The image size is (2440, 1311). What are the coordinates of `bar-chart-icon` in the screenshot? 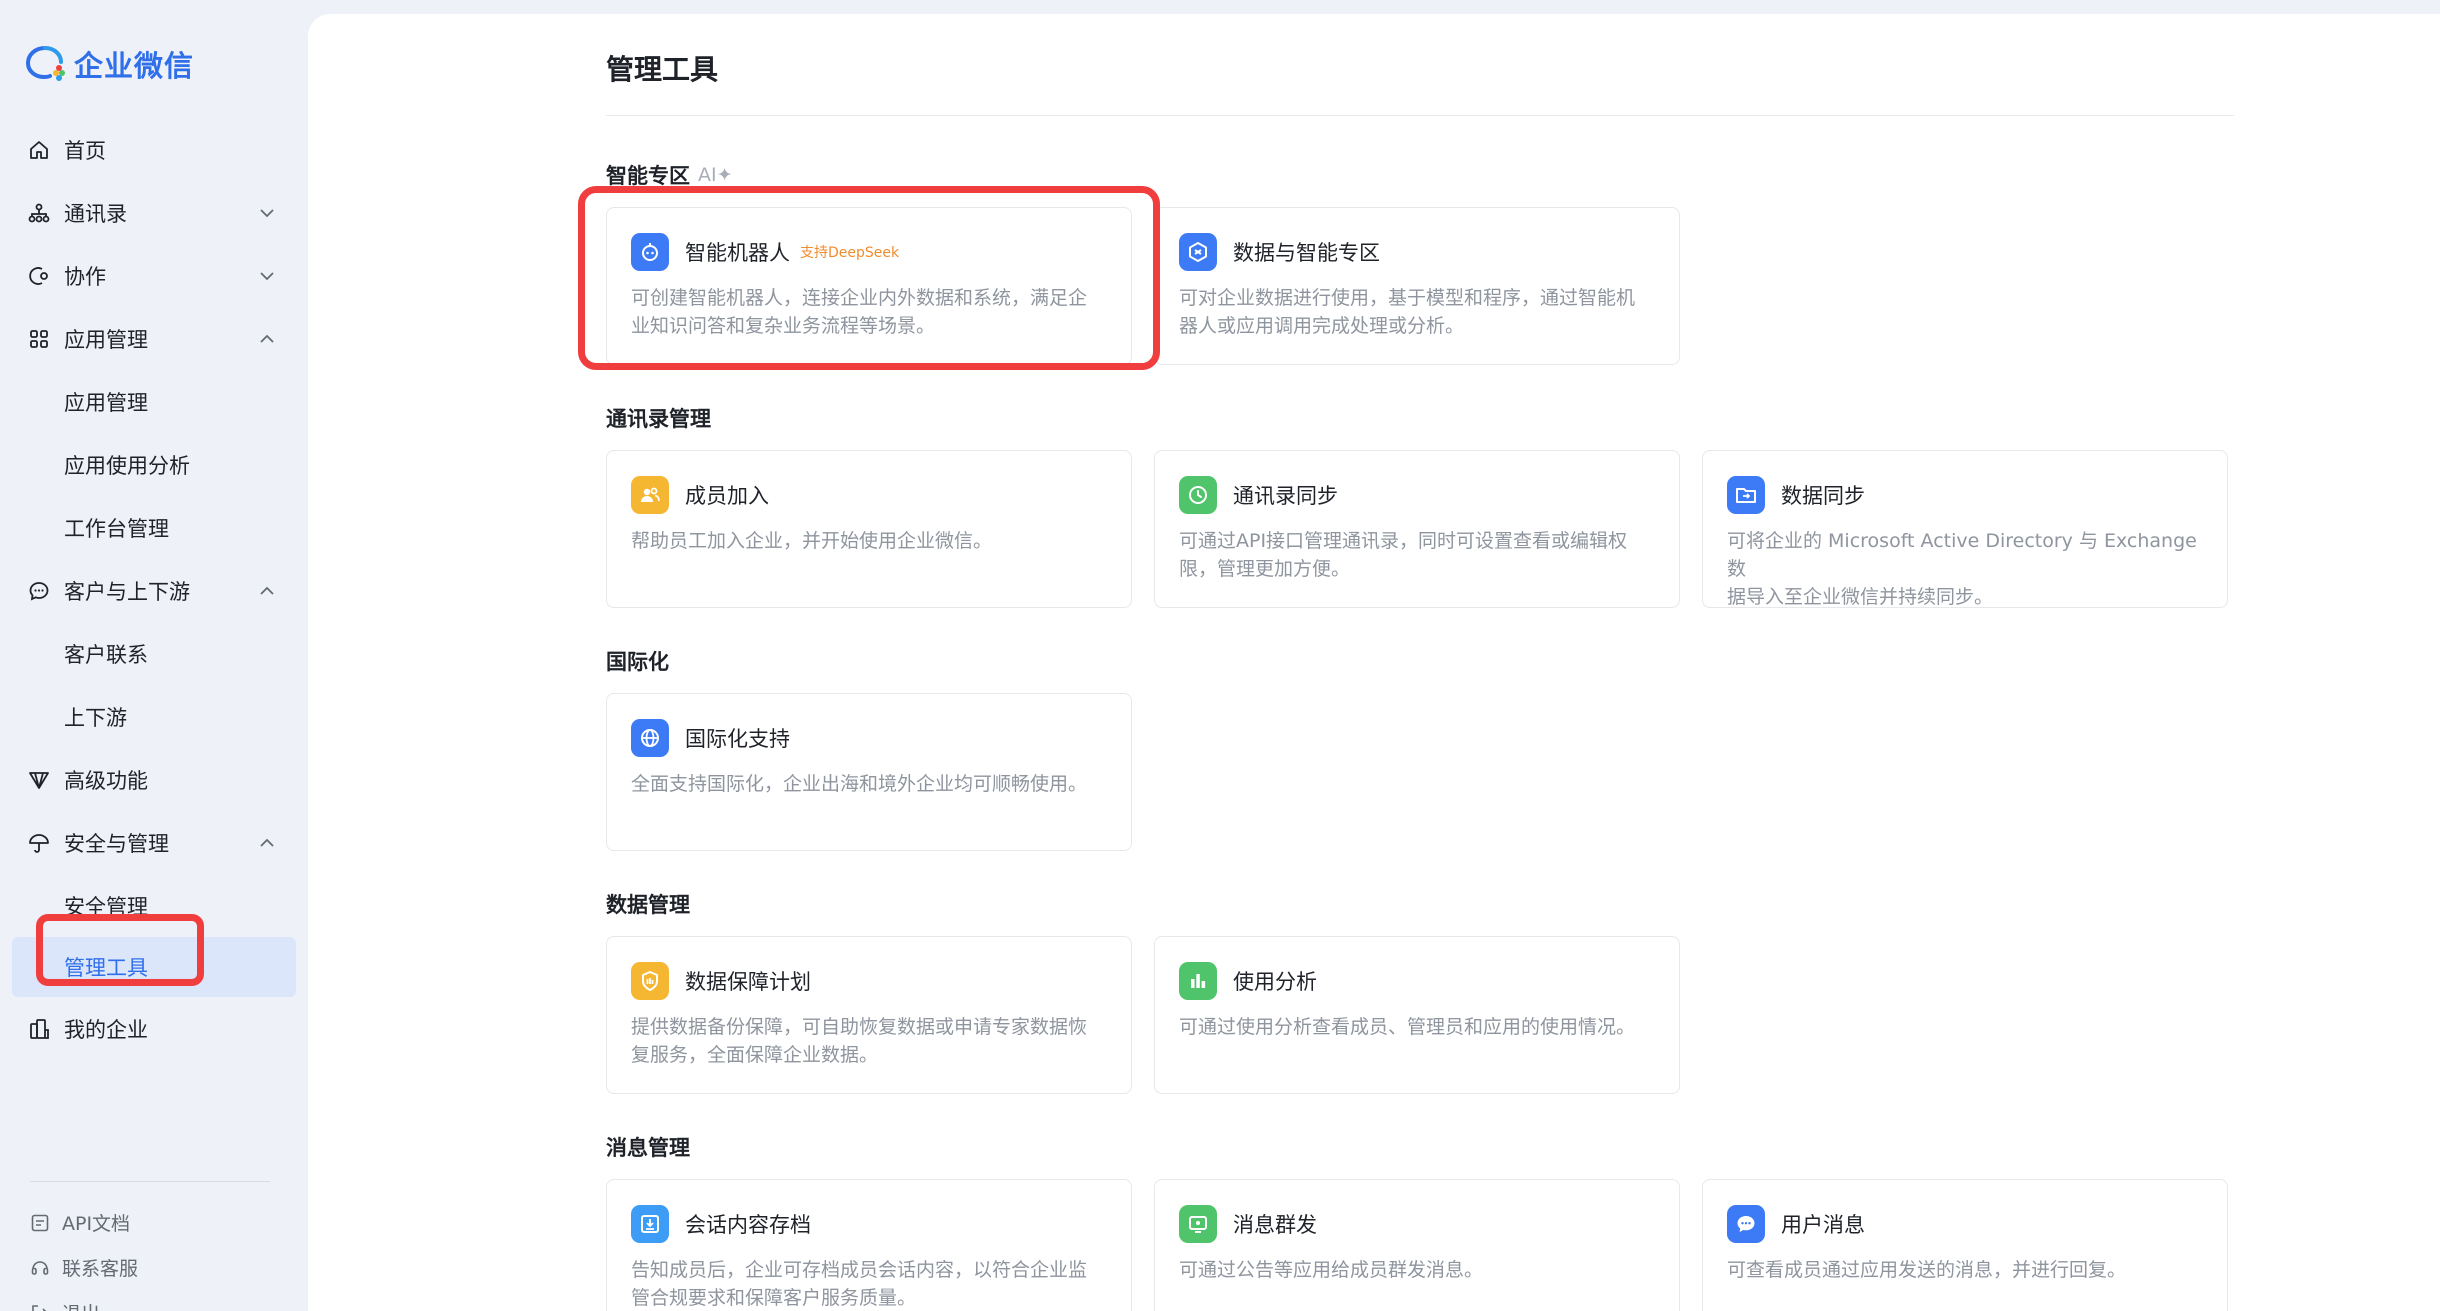 It's located at (1198, 981).